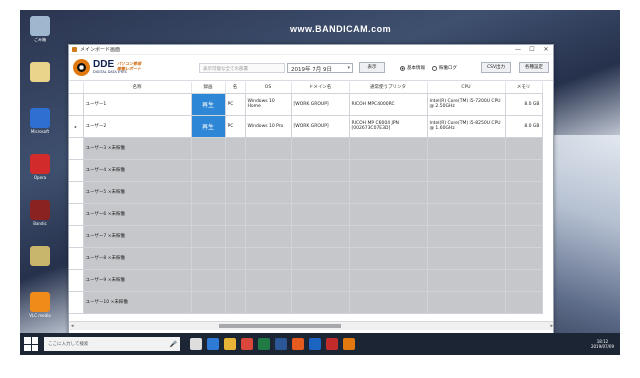  I want to click on header-domain: ドメイン名, so click(320, 88).